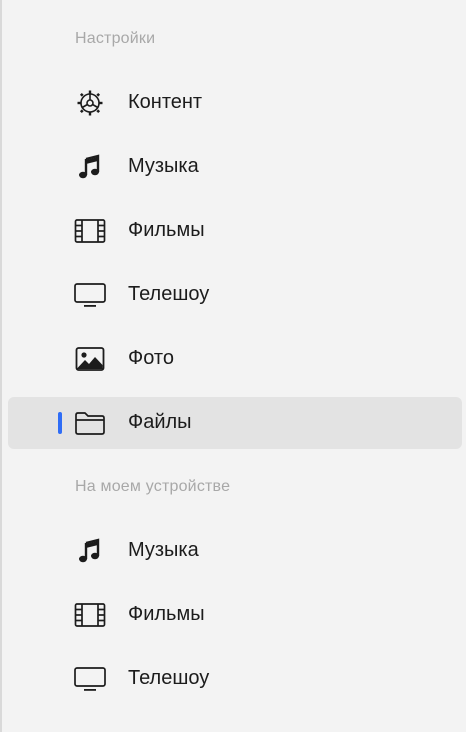 Image resolution: width=466 pixels, height=732 pixels. What do you see at coordinates (235, 551) in the screenshot?
I see `sidebar-item-device-music: Музыка` at bounding box center [235, 551].